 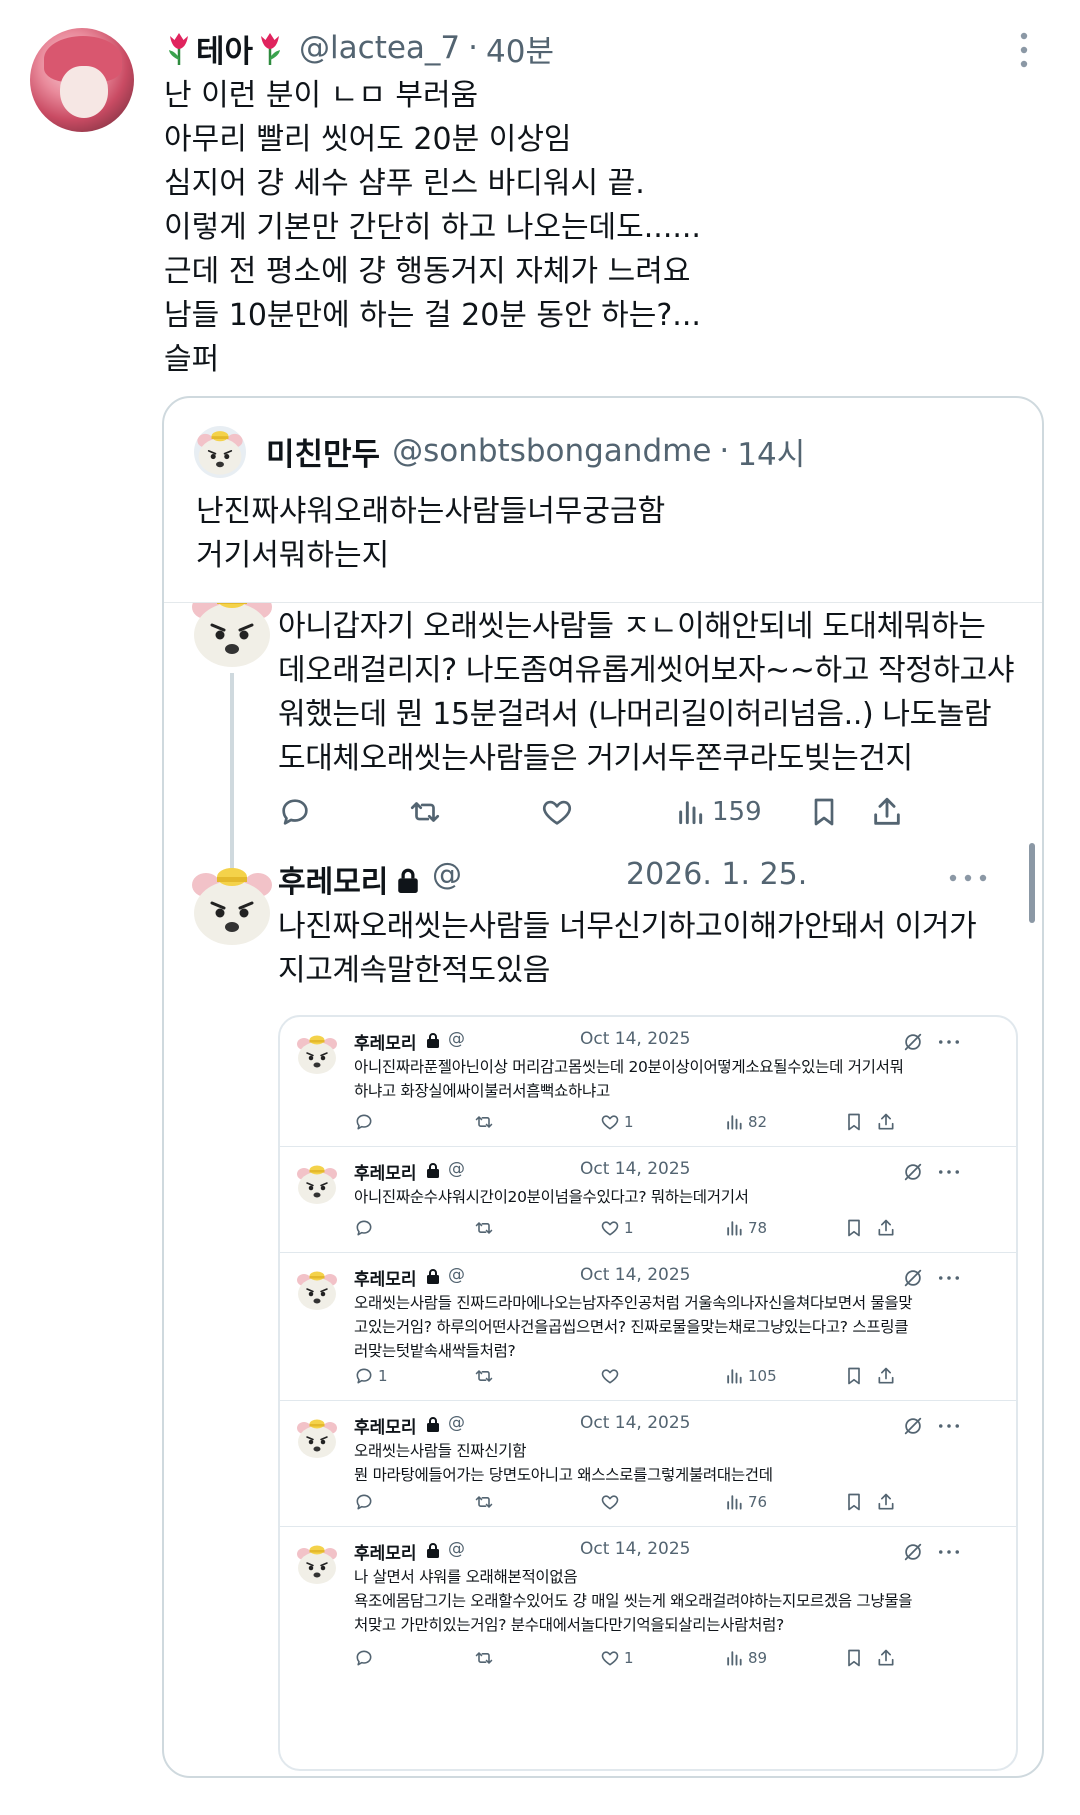 I want to click on views-button: 105, so click(x=750, y=1376).